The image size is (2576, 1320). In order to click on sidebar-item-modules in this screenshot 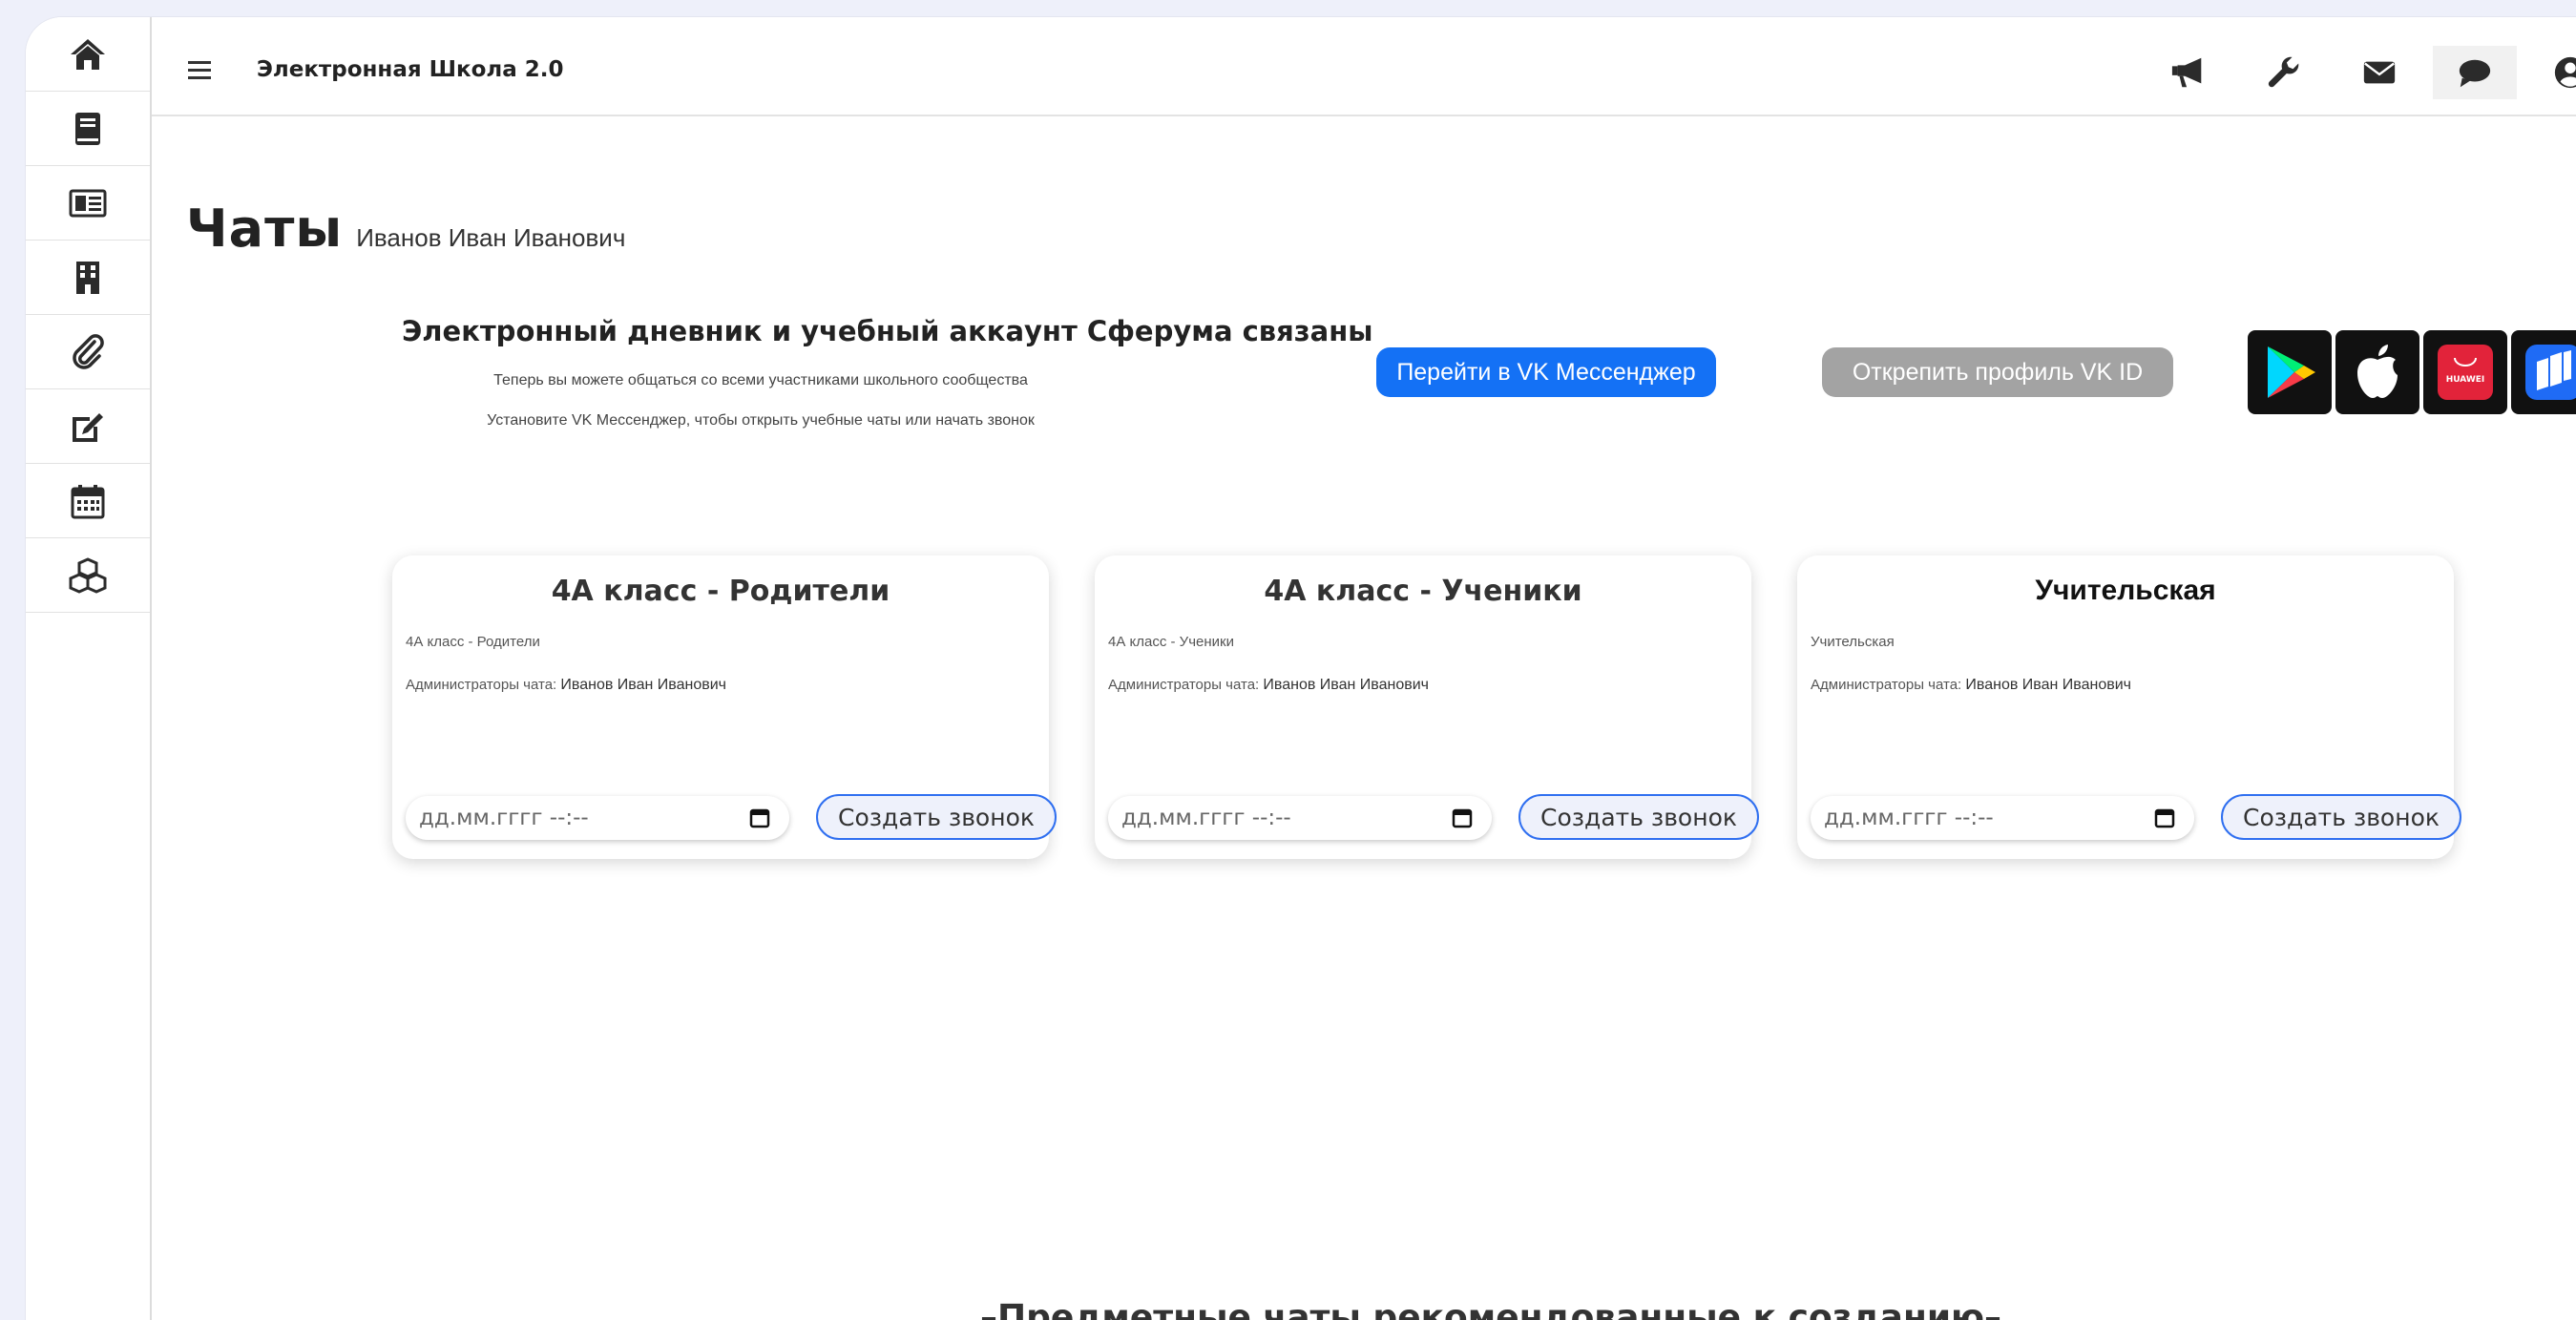, I will do `click(88, 575)`.